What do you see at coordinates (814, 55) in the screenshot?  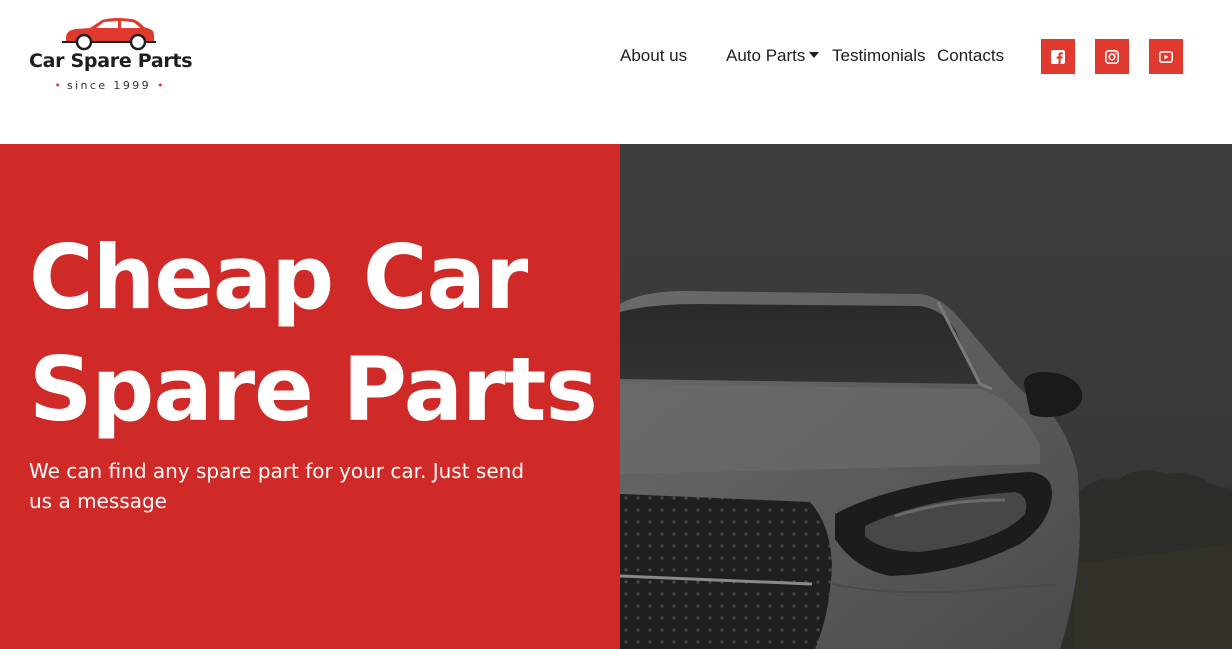 I see `caret-down-icon` at bounding box center [814, 55].